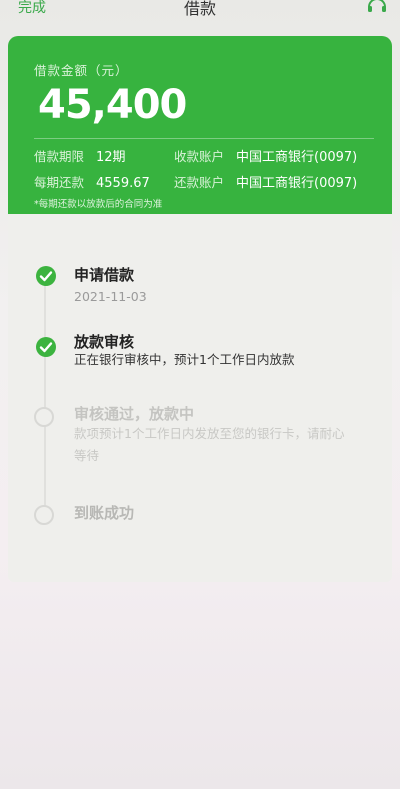 Image resolution: width=400 pixels, height=789 pixels. Describe the element at coordinates (112, 105) in the screenshot. I see `loan-amount: 45,400` at that location.